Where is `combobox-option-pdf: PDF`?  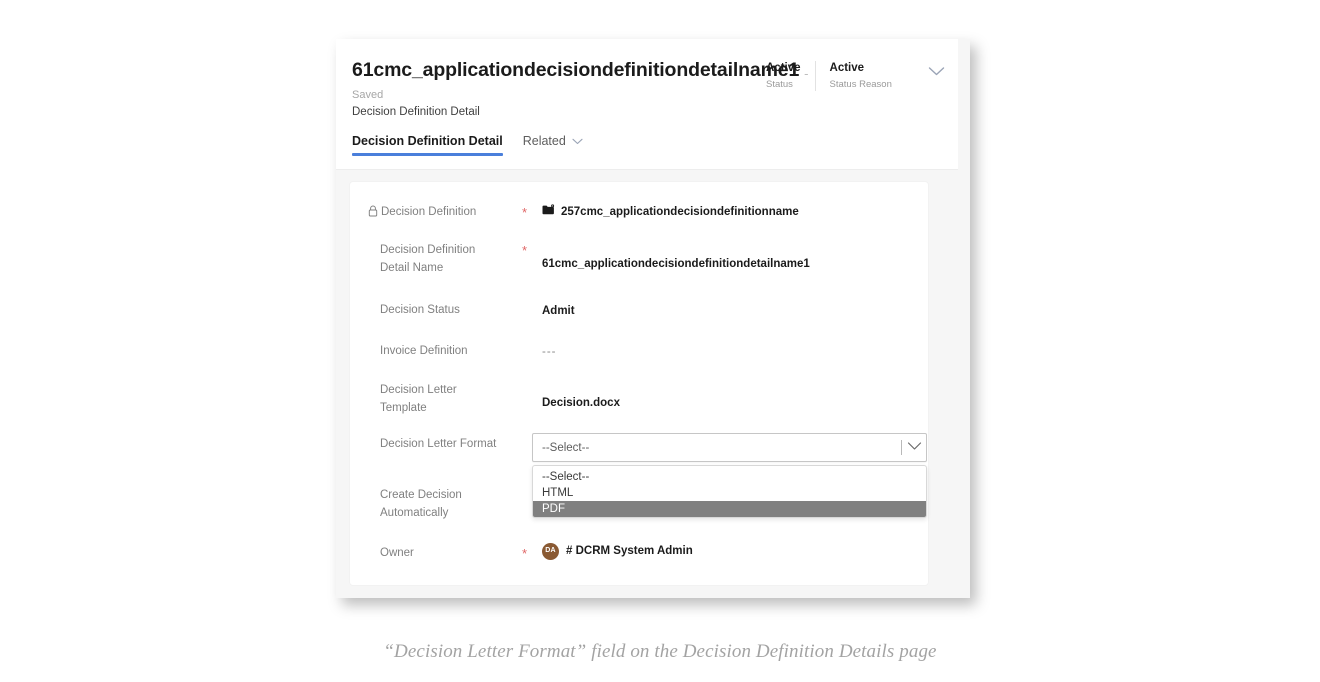
combobox-option-pdf: PDF is located at coordinates (729, 509).